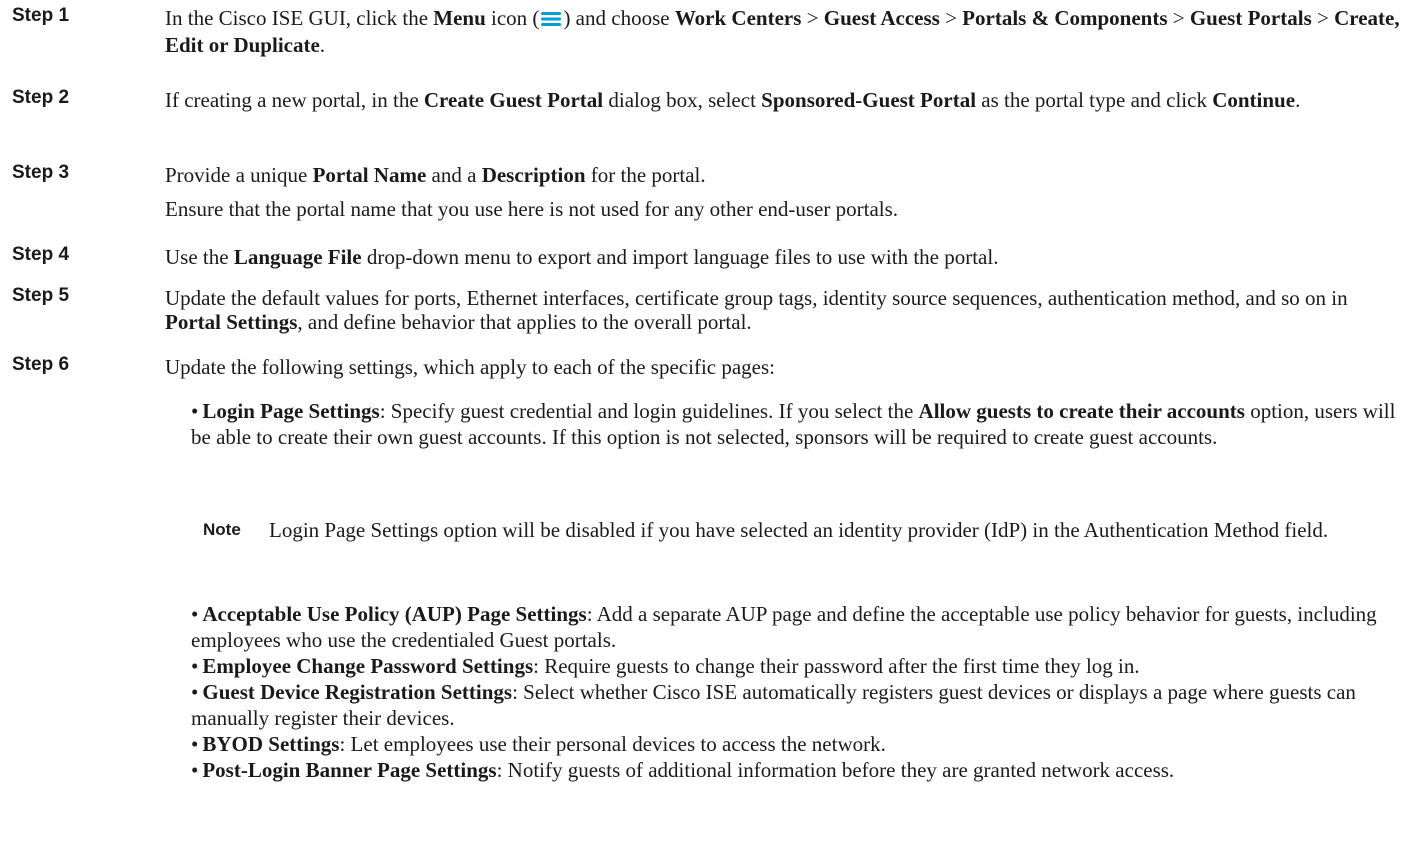  What do you see at coordinates (222, 529) in the screenshot?
I see `note-label: Note` at bounding box center [222, 529].